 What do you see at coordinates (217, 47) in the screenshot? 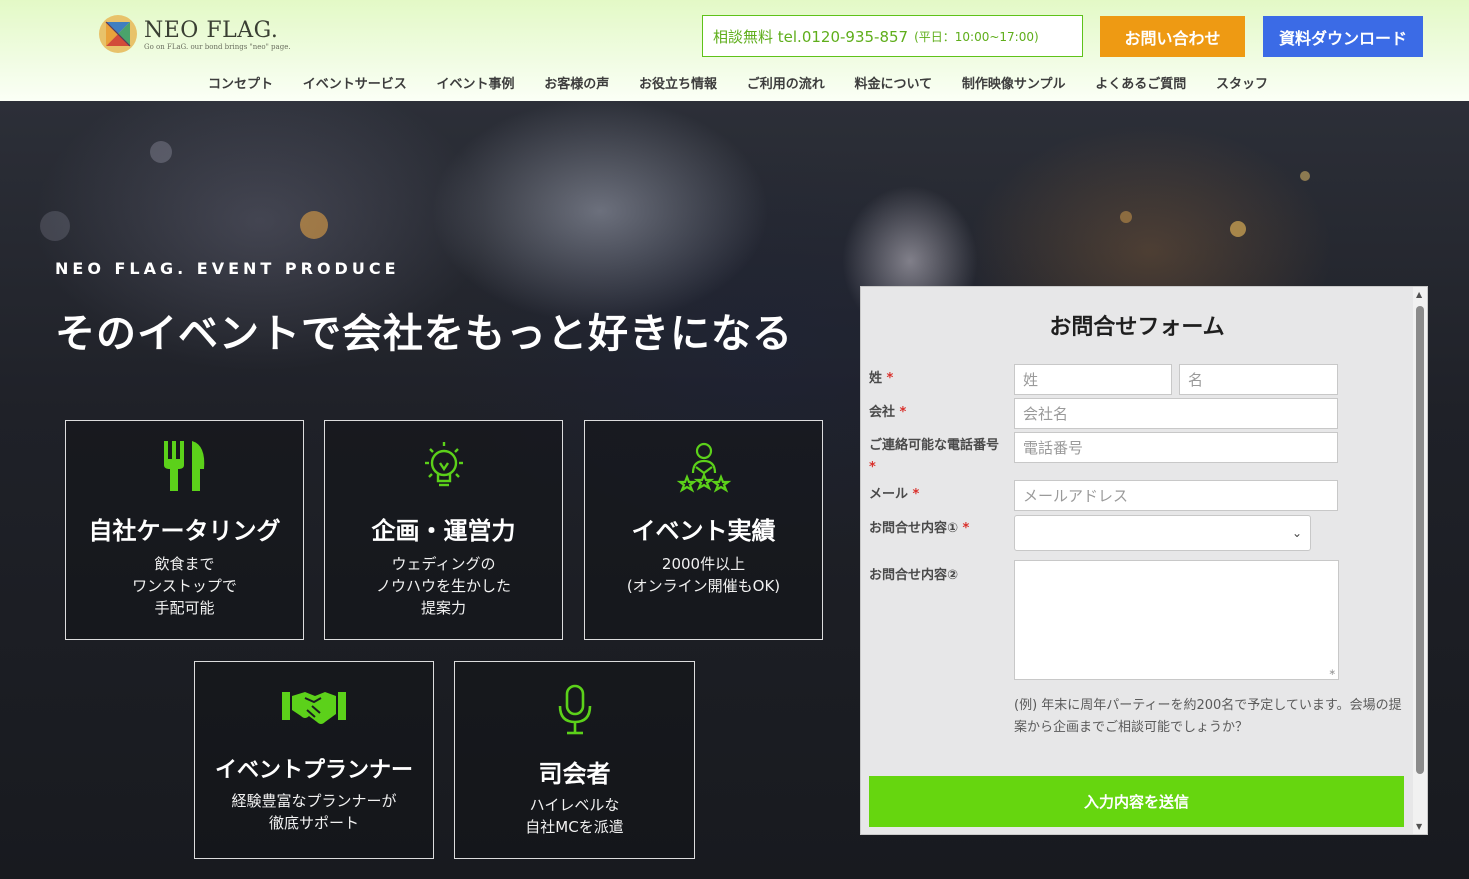
I see `logo-tagline: Go on FLaG. our bond brings "neo" page.` at bounding box center [217, 47].